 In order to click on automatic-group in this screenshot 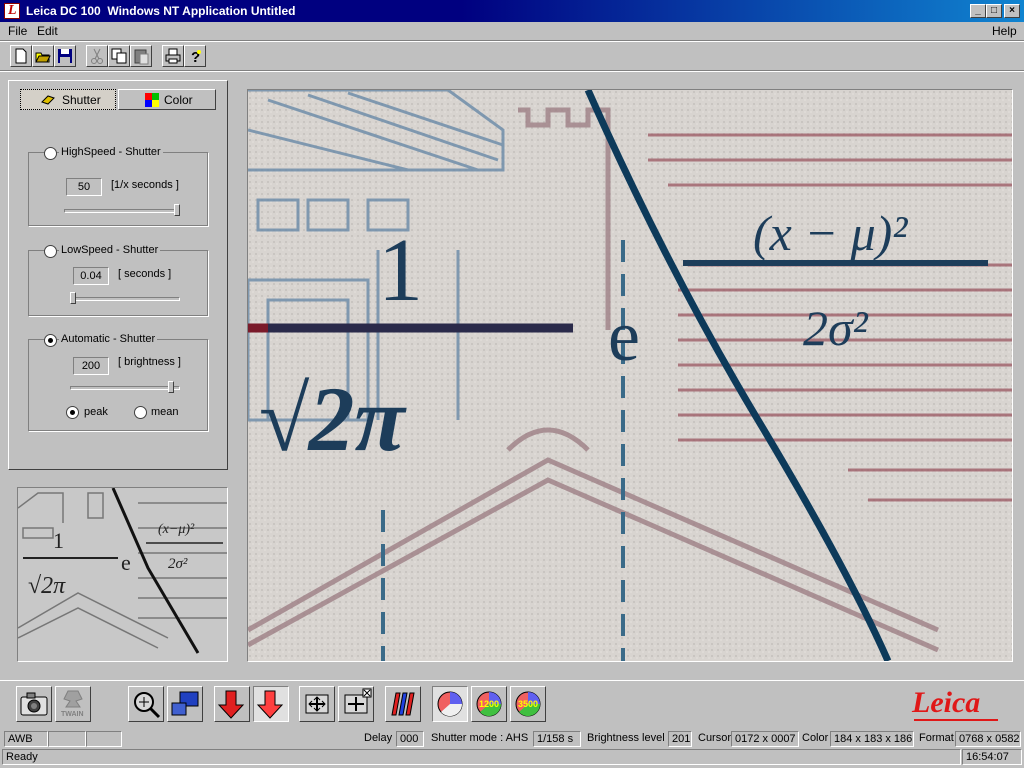, I will do `click(118, 385)`.